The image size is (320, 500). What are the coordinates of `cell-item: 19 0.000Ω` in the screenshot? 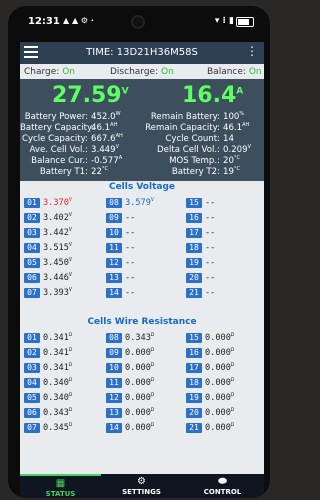 It's located at (210, 397).